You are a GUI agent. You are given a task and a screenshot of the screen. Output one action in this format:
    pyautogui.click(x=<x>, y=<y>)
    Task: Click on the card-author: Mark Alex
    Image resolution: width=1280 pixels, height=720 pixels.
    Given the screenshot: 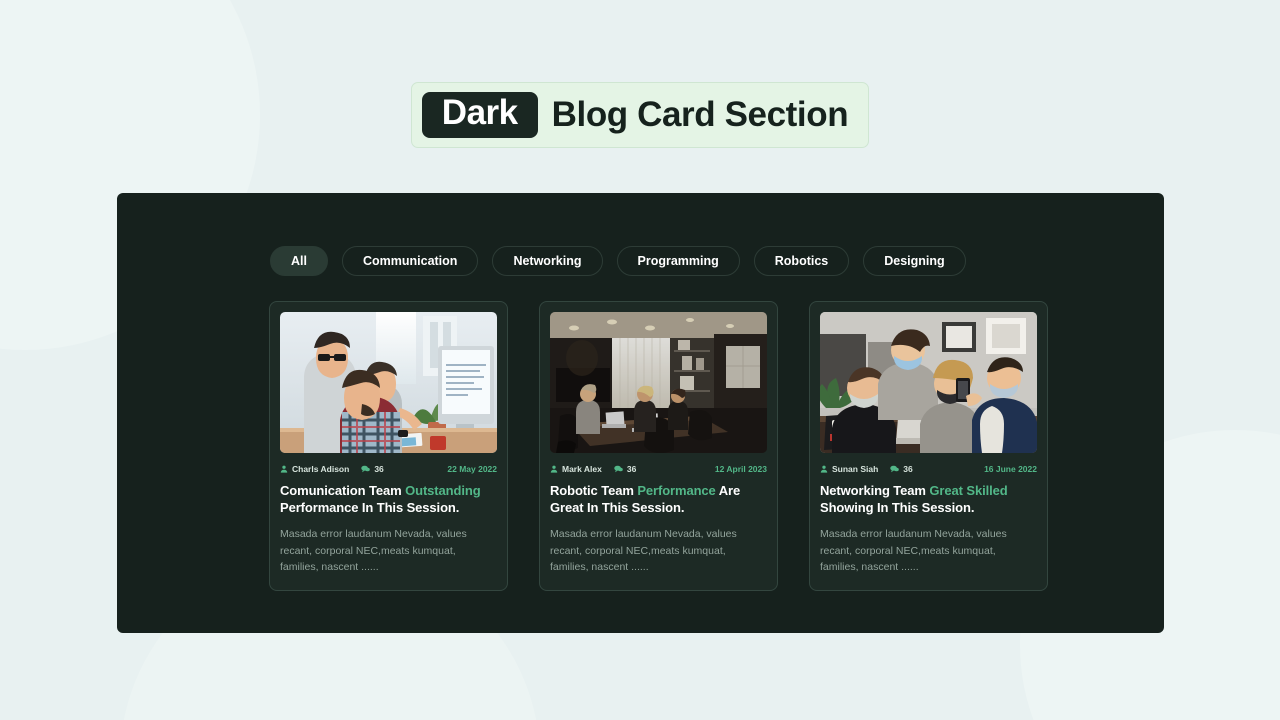 What is the action you would take?
    pyautogui.click(x=576, y=469)
    